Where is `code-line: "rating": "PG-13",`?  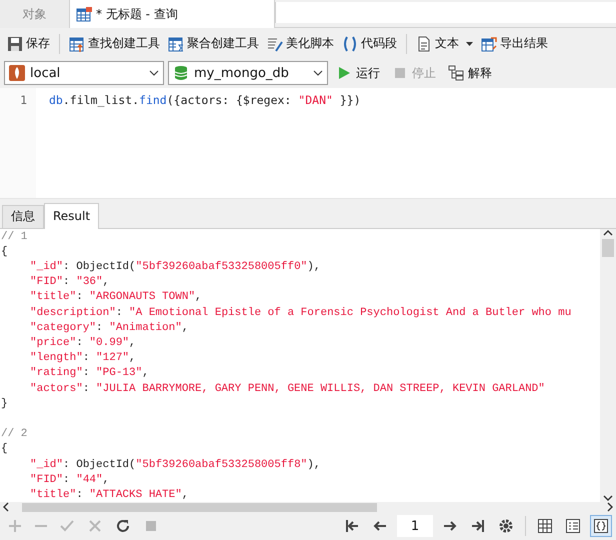 code-line: "rating": "PG-13", is located at coordinates (89, 374).